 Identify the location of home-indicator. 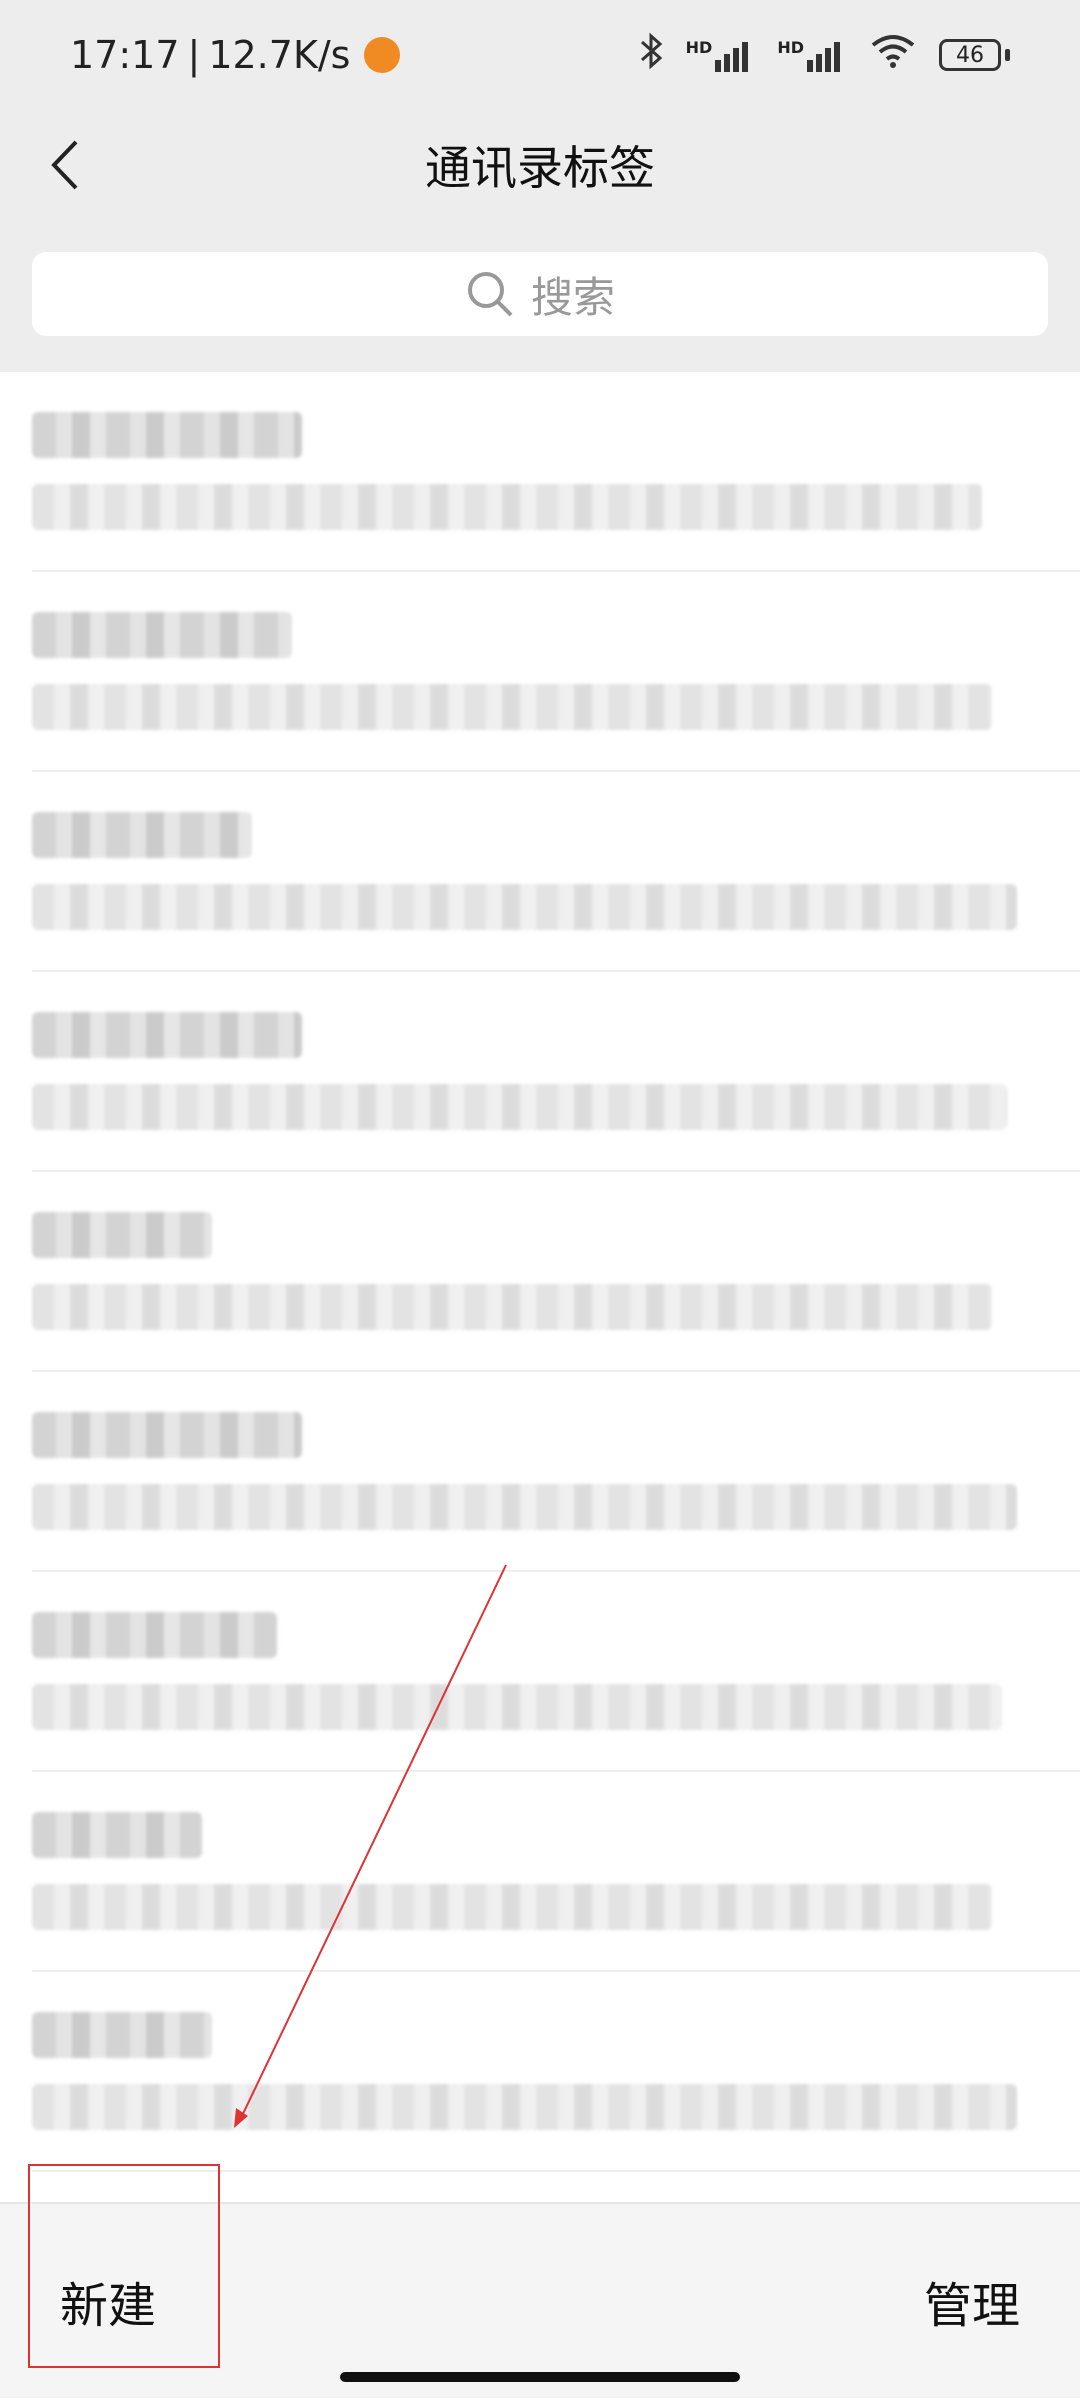
(540, 2377).